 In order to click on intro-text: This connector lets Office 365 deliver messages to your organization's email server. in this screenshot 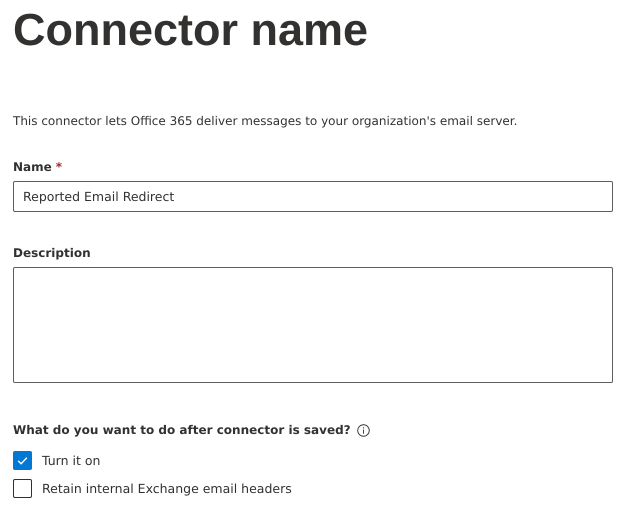, I will do `click(265, 121)`.